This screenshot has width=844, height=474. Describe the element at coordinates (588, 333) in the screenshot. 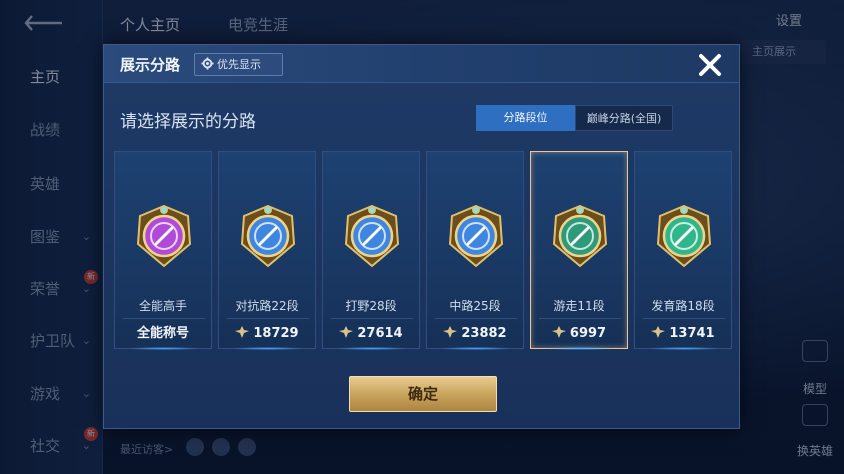

I see `lane-score: 6997` at that location.